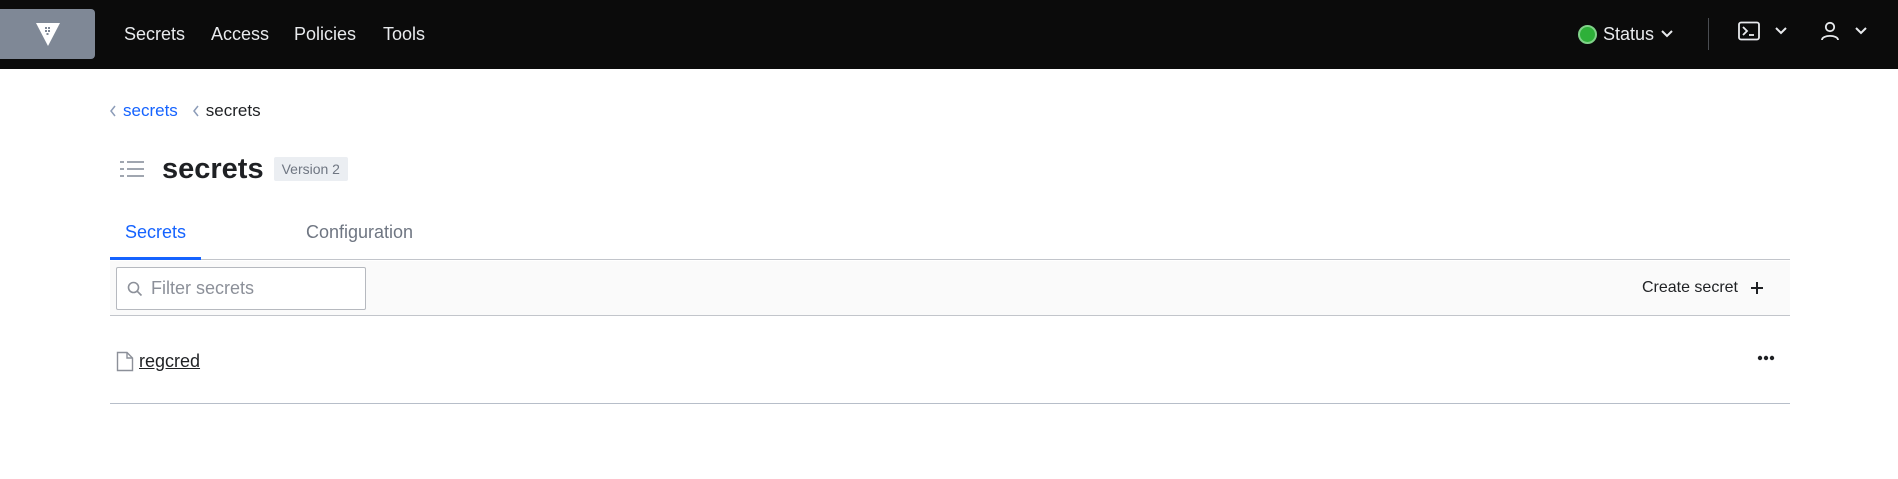 The width and height of the screenshot is (1898, 479). I want to click on more-actions-button, so click(1766, 358).